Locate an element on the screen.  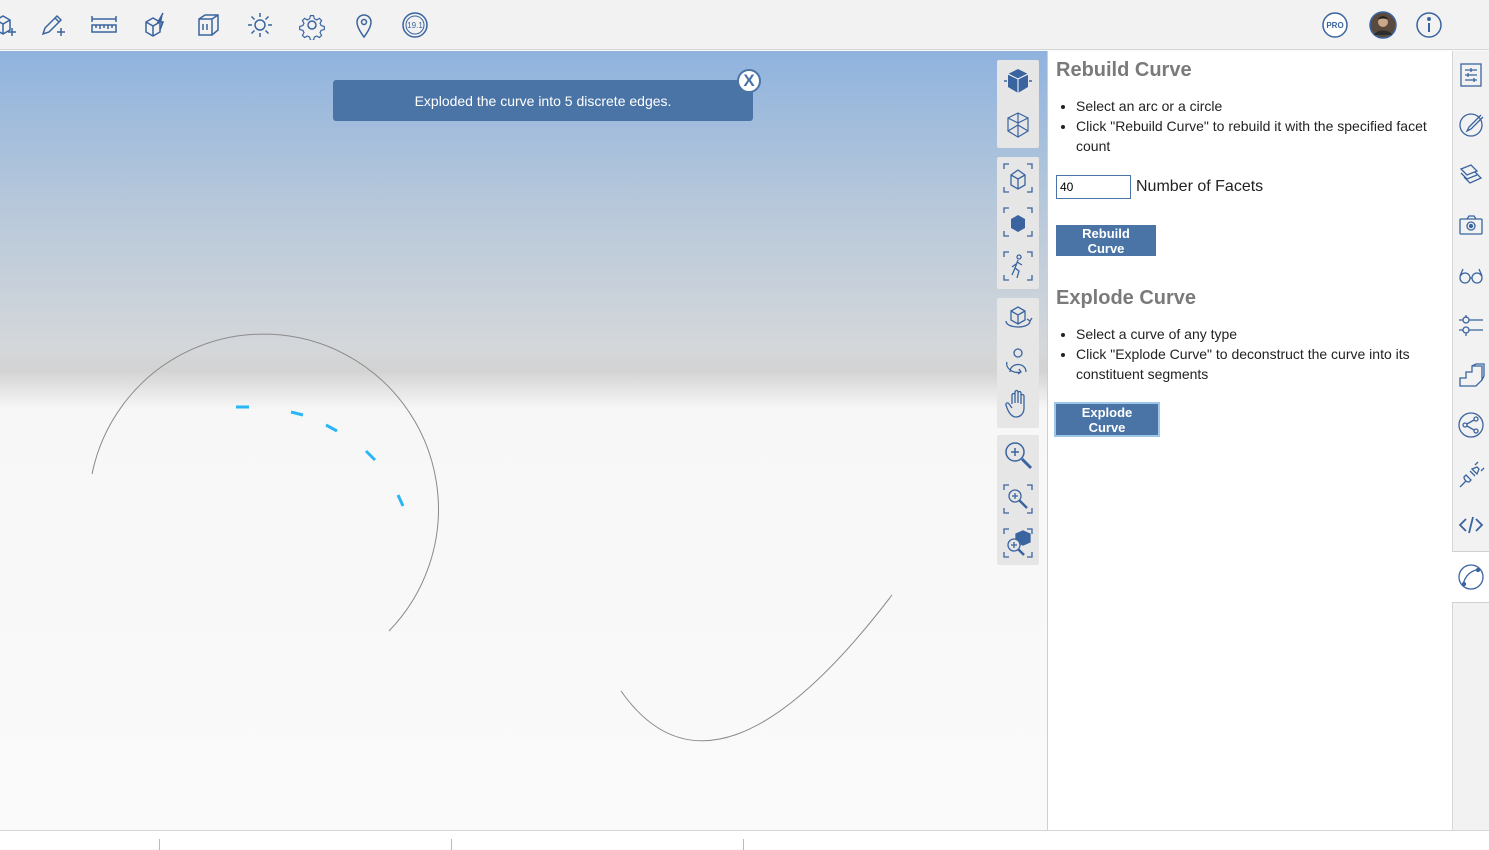
side-tab-strip is located at coordinates (1470, 440).